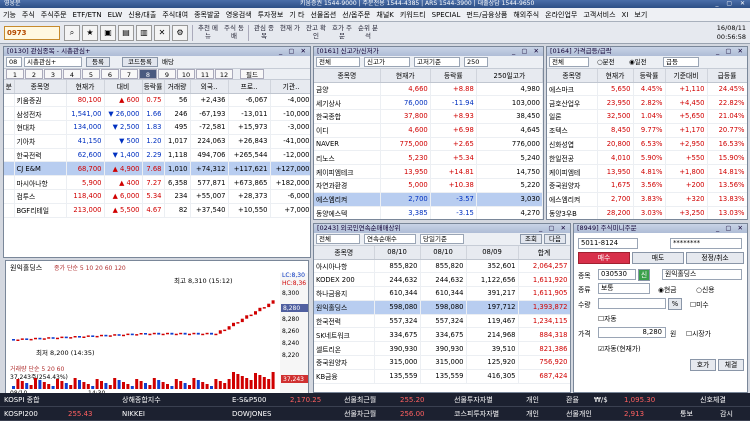 Image resolution: width=750 pixels, height=421 pixels. What do you see at coordinates (647, 172) in the screenshot?
I see `table-row: 케이피엠테 13,950 4.81% +1,800 14.81%` at bounding box center [647, 172].